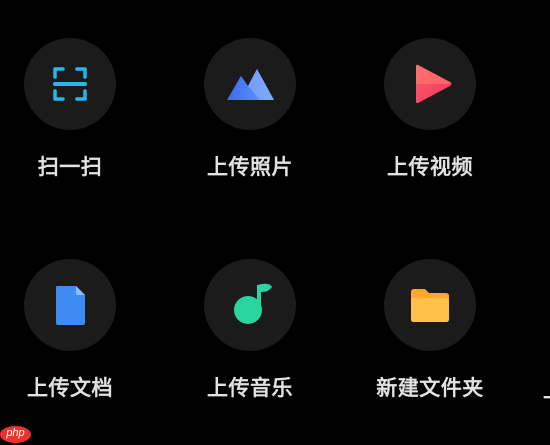 This screenshot has width=550, height=445. What do you see at coordinates (546, 389) in the screenshot?
I see `partial-item-label: 上` at bounding box center [546, 389].